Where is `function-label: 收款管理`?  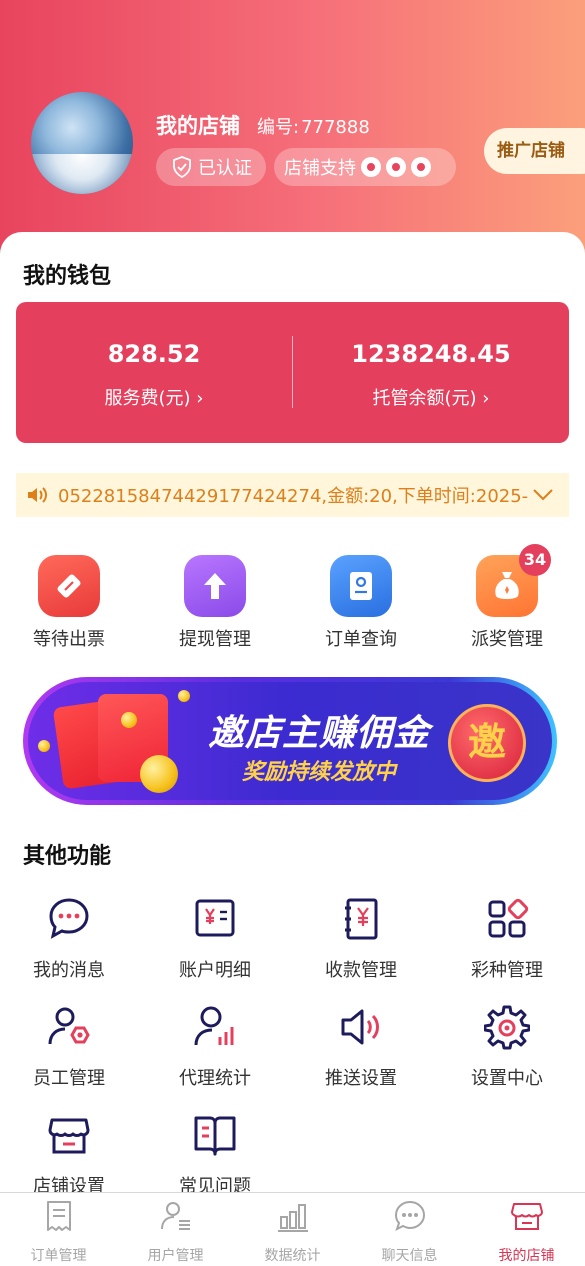
function-label: 收款管理 is located at coordinates (361, 970).